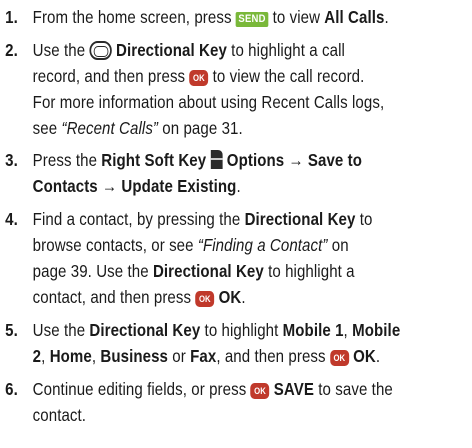  I want to click on text: Press the, so click(67, 160).